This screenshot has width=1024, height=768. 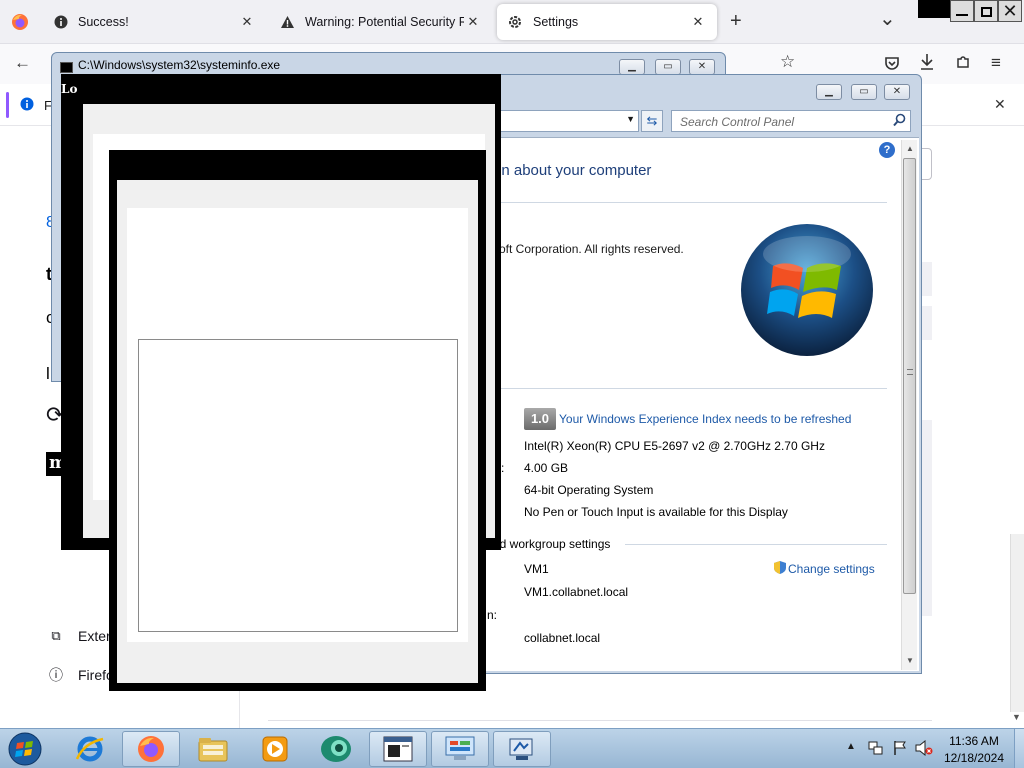 I want to click on domain-value: collabnet.local, so click(x=562, y=638).